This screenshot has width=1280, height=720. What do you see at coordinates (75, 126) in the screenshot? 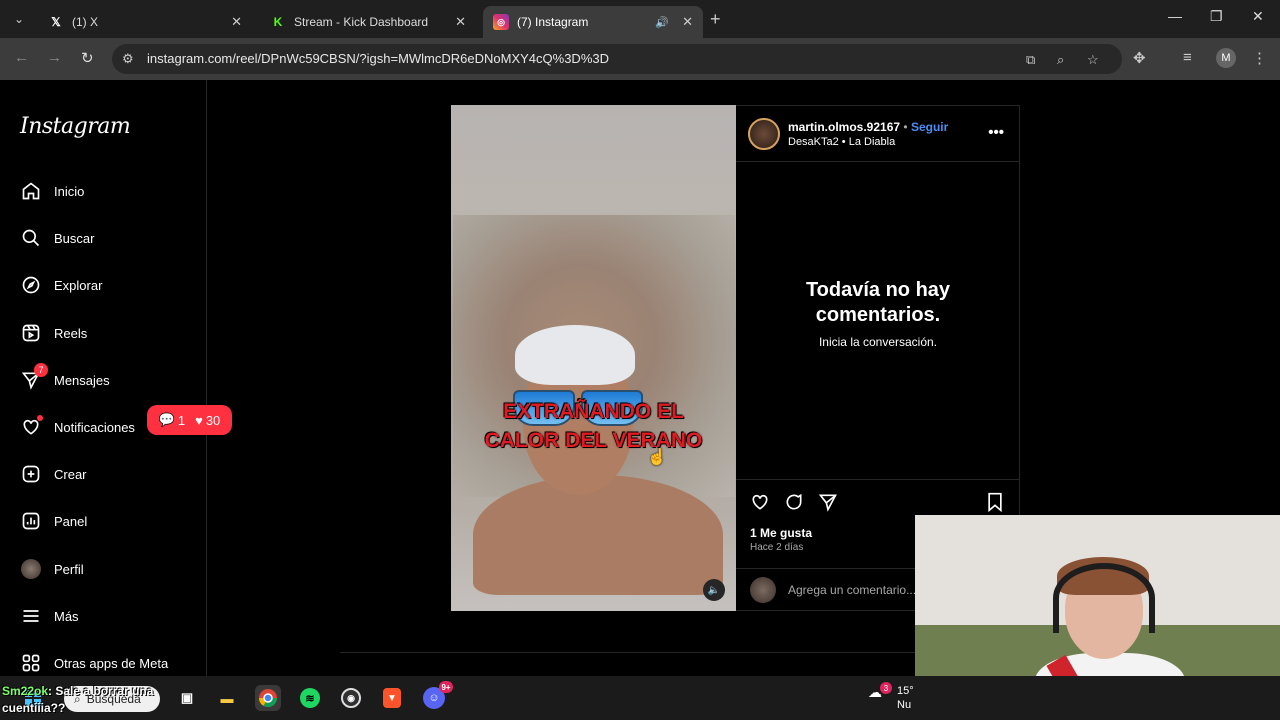
I see `instagram-logo: Instagram` at bounding box center [75, 126].